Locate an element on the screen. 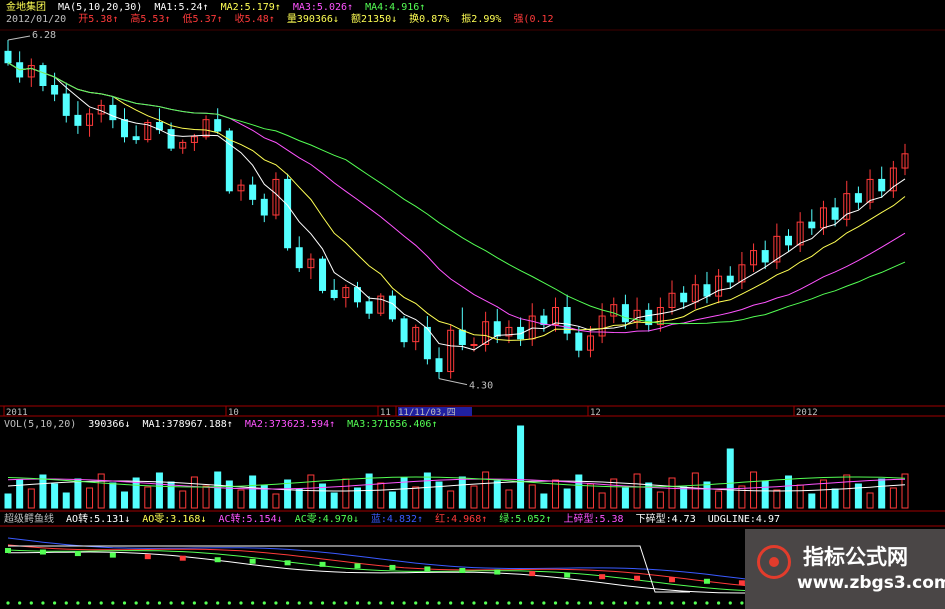 The height and width of the screenshot is (609, 945). date-tick-label: 2012 is located at coordinates (807, 413).